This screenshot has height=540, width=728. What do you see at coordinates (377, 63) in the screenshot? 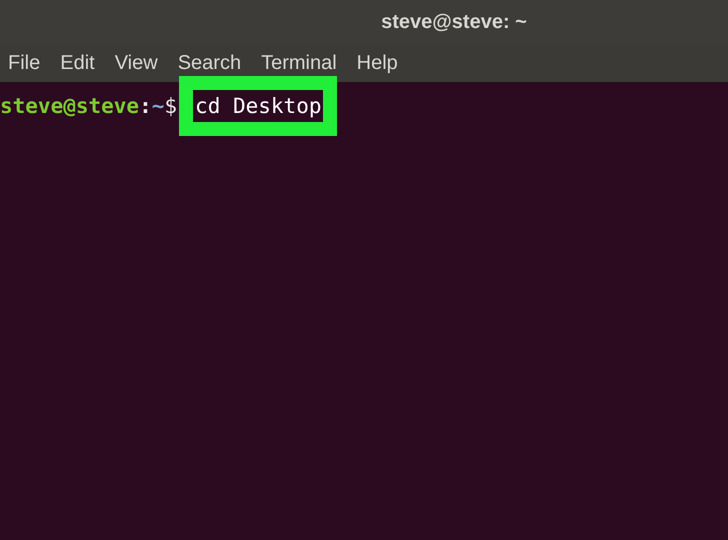
I see `menu-item: Help` at bounding box center [377, 63].